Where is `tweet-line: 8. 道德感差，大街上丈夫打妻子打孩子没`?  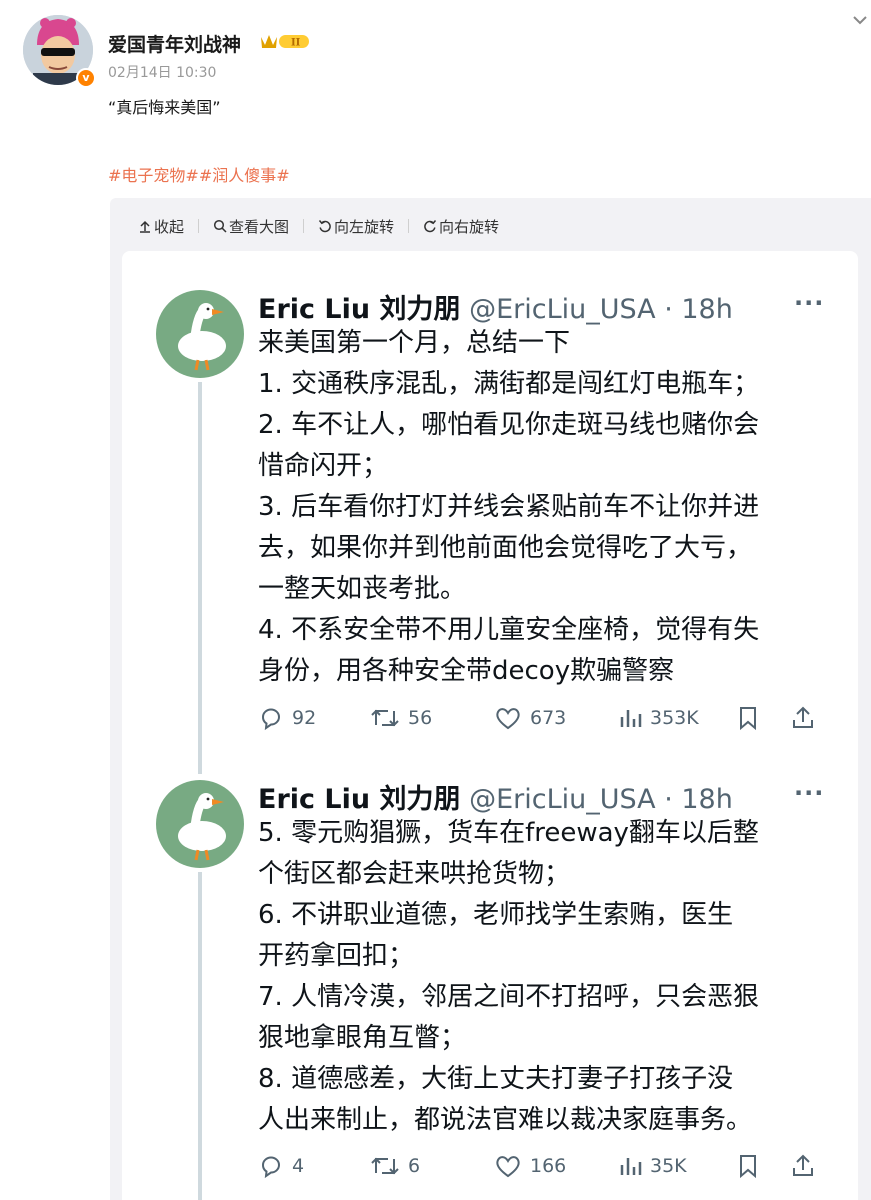
tweet-line: 8. 道德感差，大街上丈夫打妻子打孩子没 is located at coordinates (496, 1079).